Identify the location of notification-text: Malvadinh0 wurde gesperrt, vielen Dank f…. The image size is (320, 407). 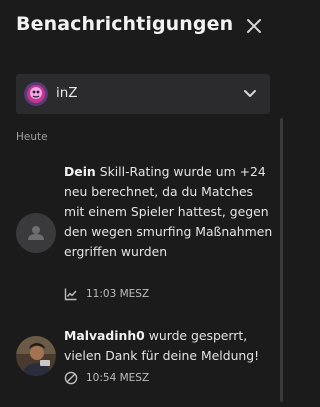
(170, 346).